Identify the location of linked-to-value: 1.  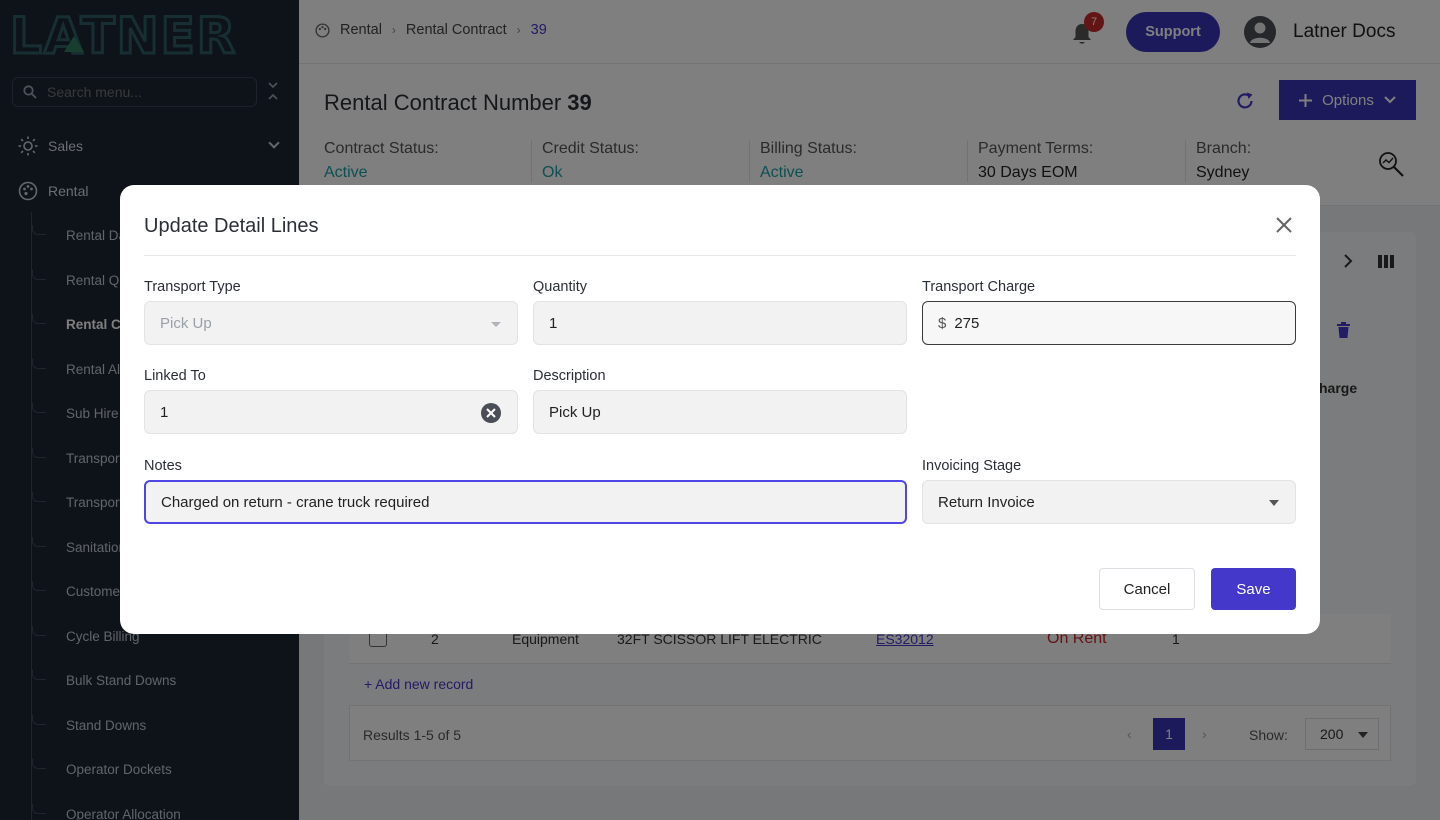
(164, 412).